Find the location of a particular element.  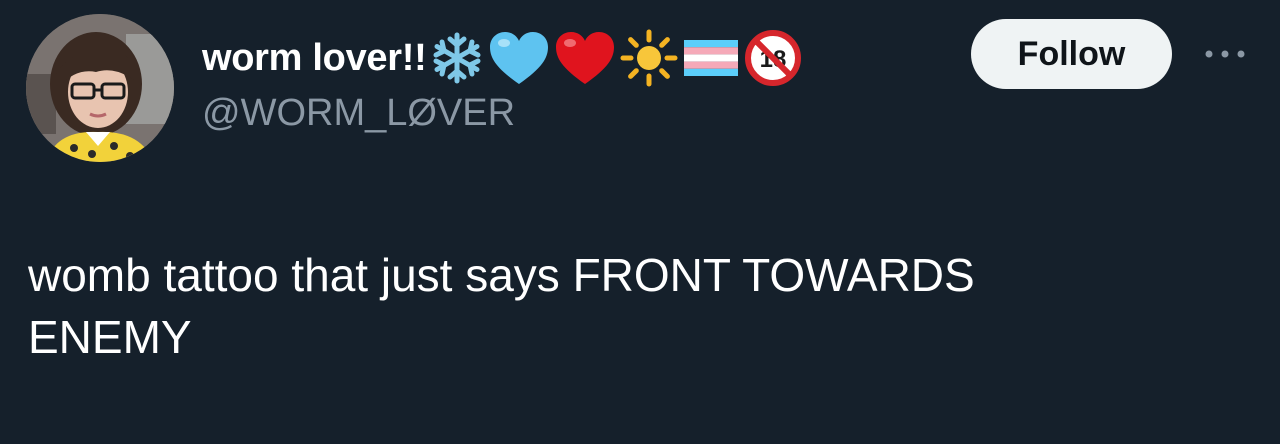

display-name: worm lover!! is located at coordinates (314, 58).